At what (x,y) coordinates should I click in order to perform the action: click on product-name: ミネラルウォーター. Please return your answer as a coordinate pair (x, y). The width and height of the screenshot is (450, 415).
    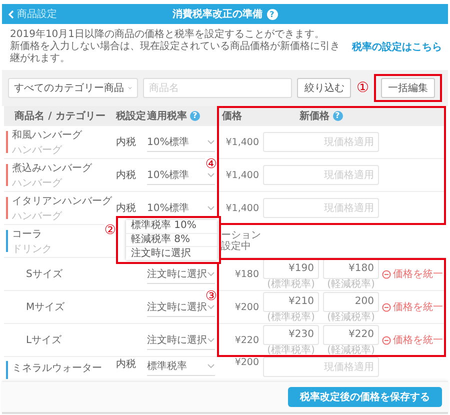
    Looking at the image, I should click on (57, 368).